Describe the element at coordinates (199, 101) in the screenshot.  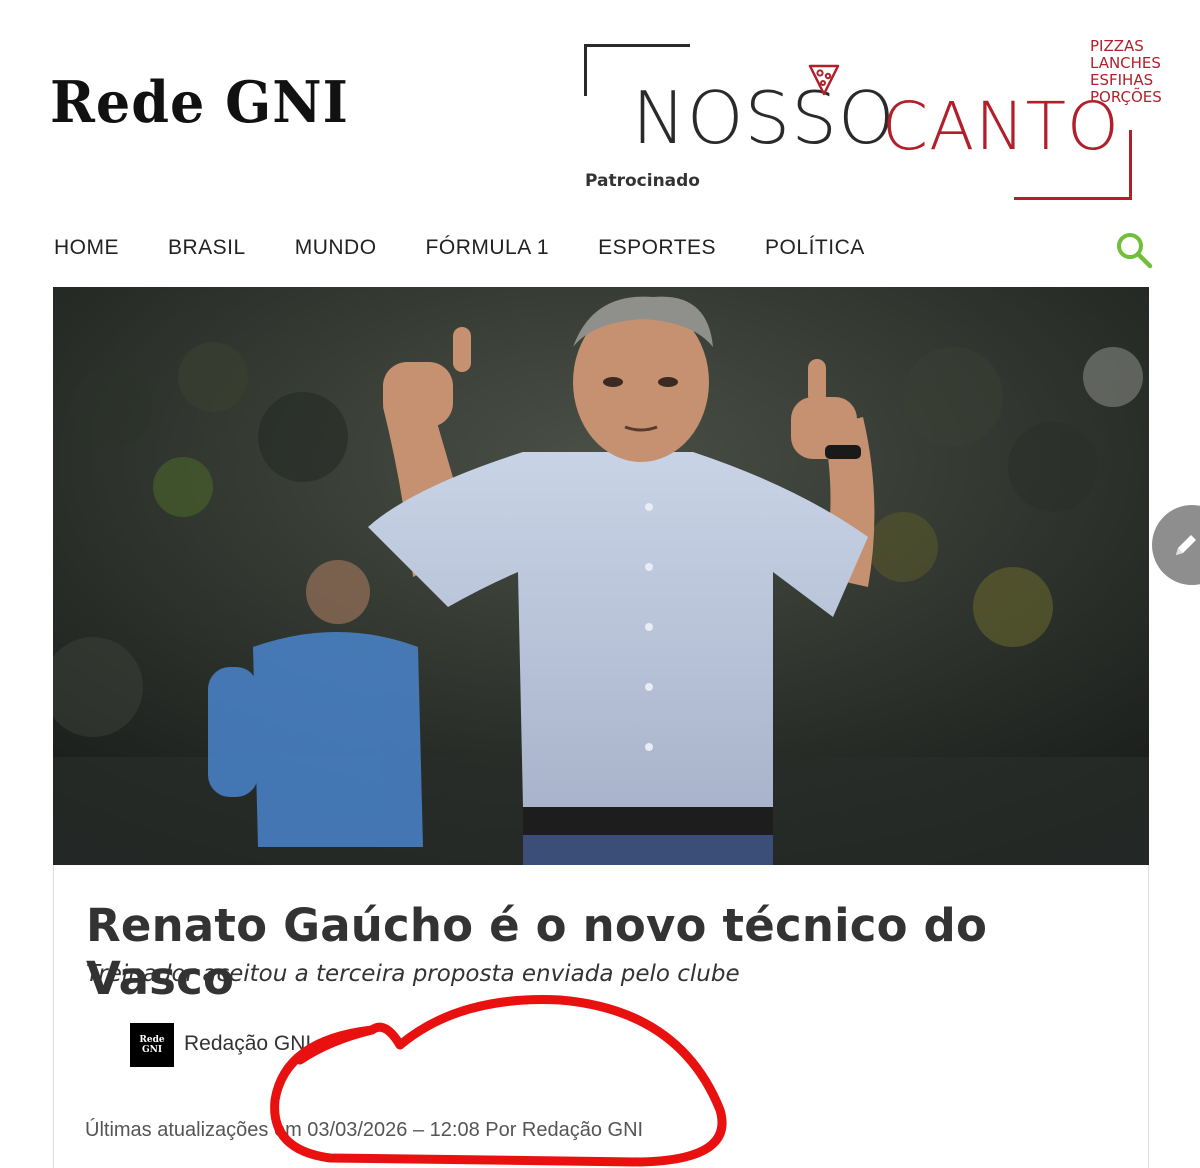
I see `site-logo: Rede GNI` at that location.